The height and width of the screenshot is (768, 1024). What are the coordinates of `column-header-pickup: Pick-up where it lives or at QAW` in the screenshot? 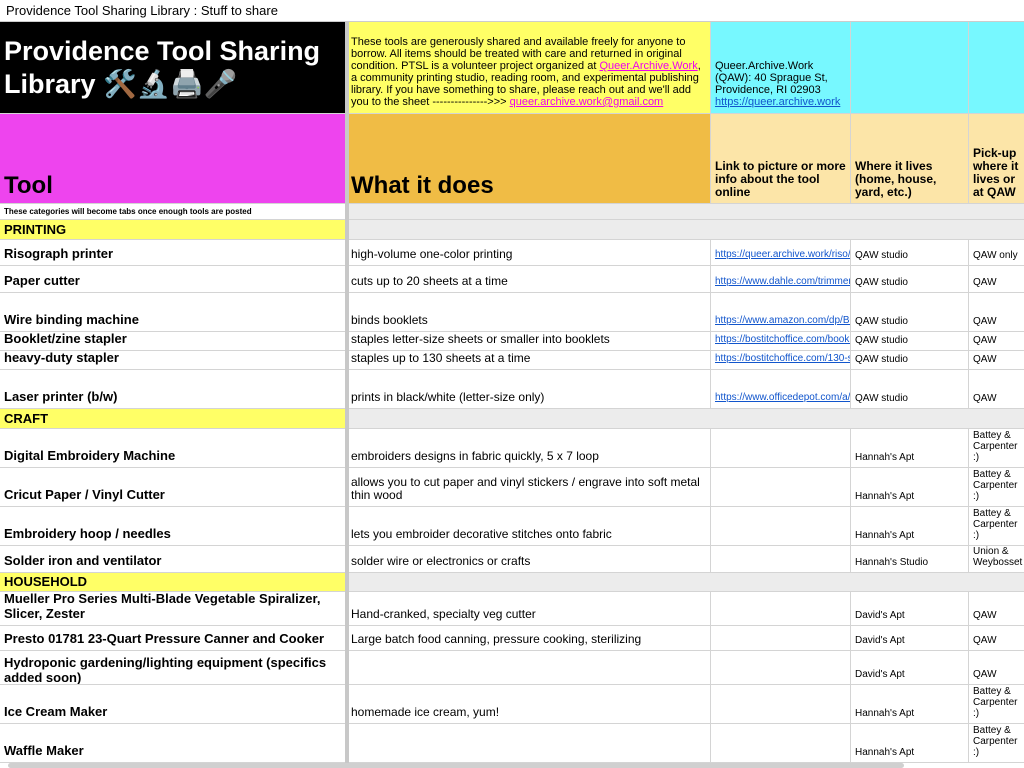 It's located at (996, 159).